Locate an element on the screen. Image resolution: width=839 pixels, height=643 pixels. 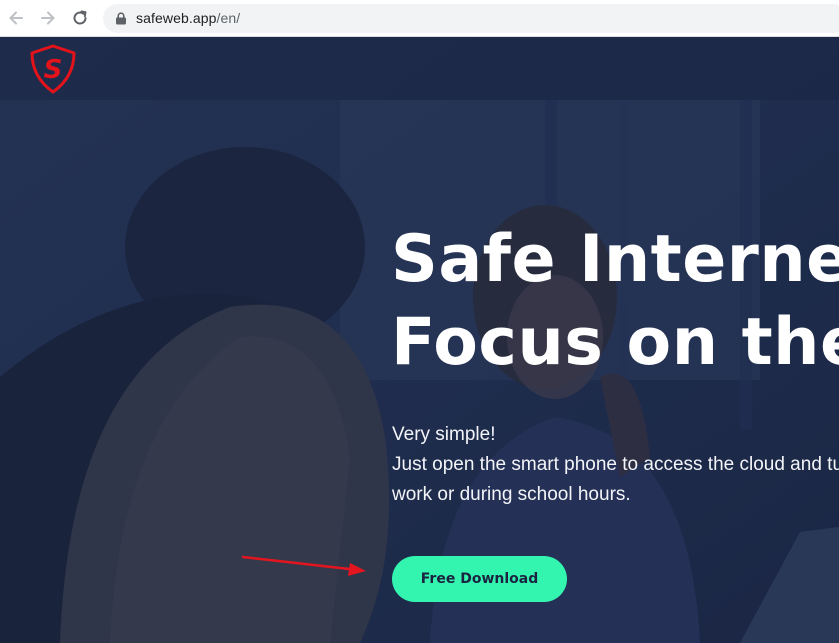
site-header: S is located at coordinates (419, 68).